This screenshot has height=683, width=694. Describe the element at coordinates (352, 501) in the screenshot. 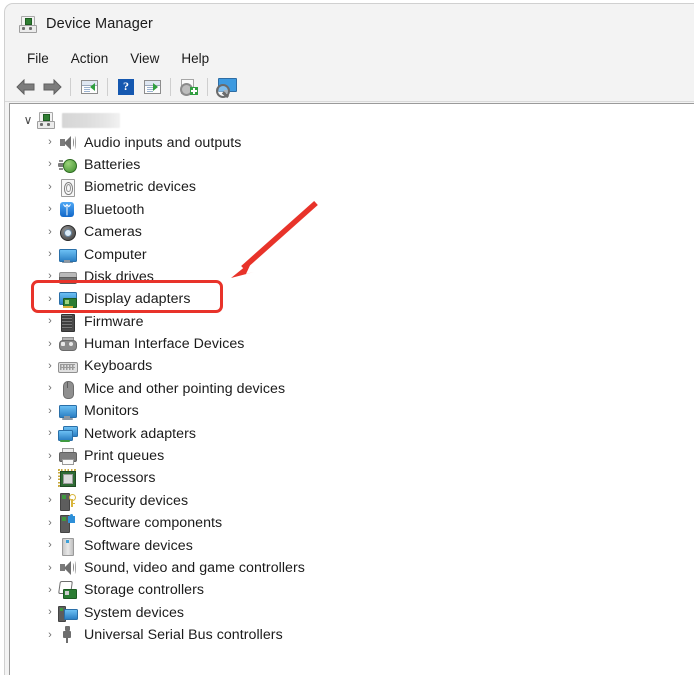

I see `tree-item-security-devices: › Security devices` at that location.